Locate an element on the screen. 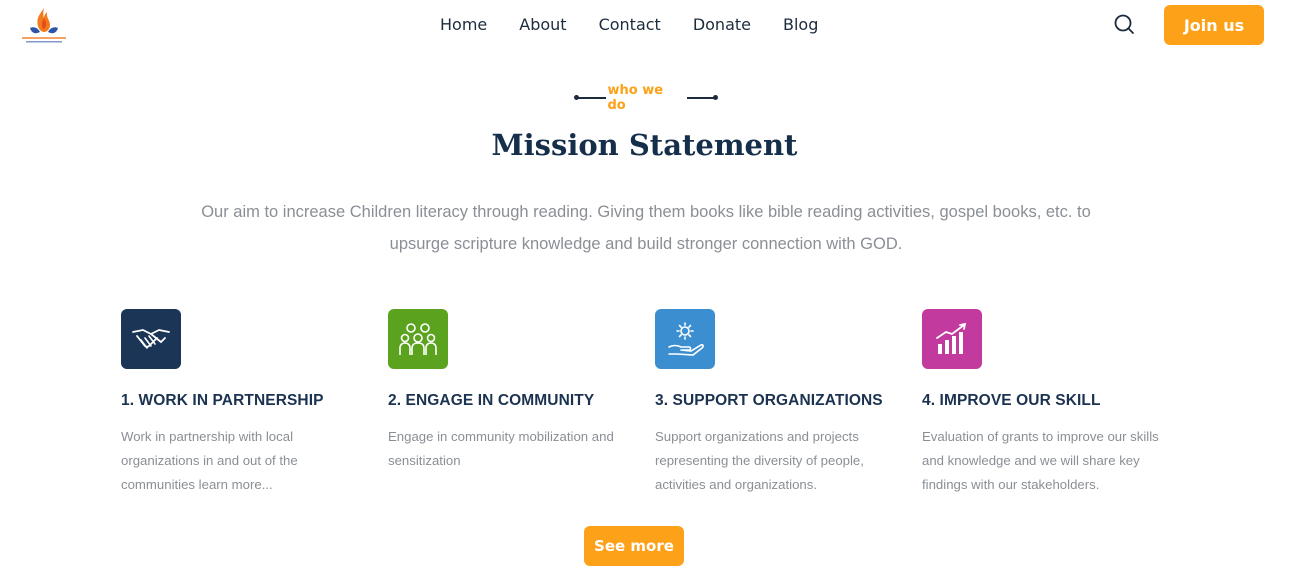 Image resolution: width=1289 pixels, height=578 pixels. feature-title: 4. IMPROVE OUR SKILL is located at coordinates (1011, 400).